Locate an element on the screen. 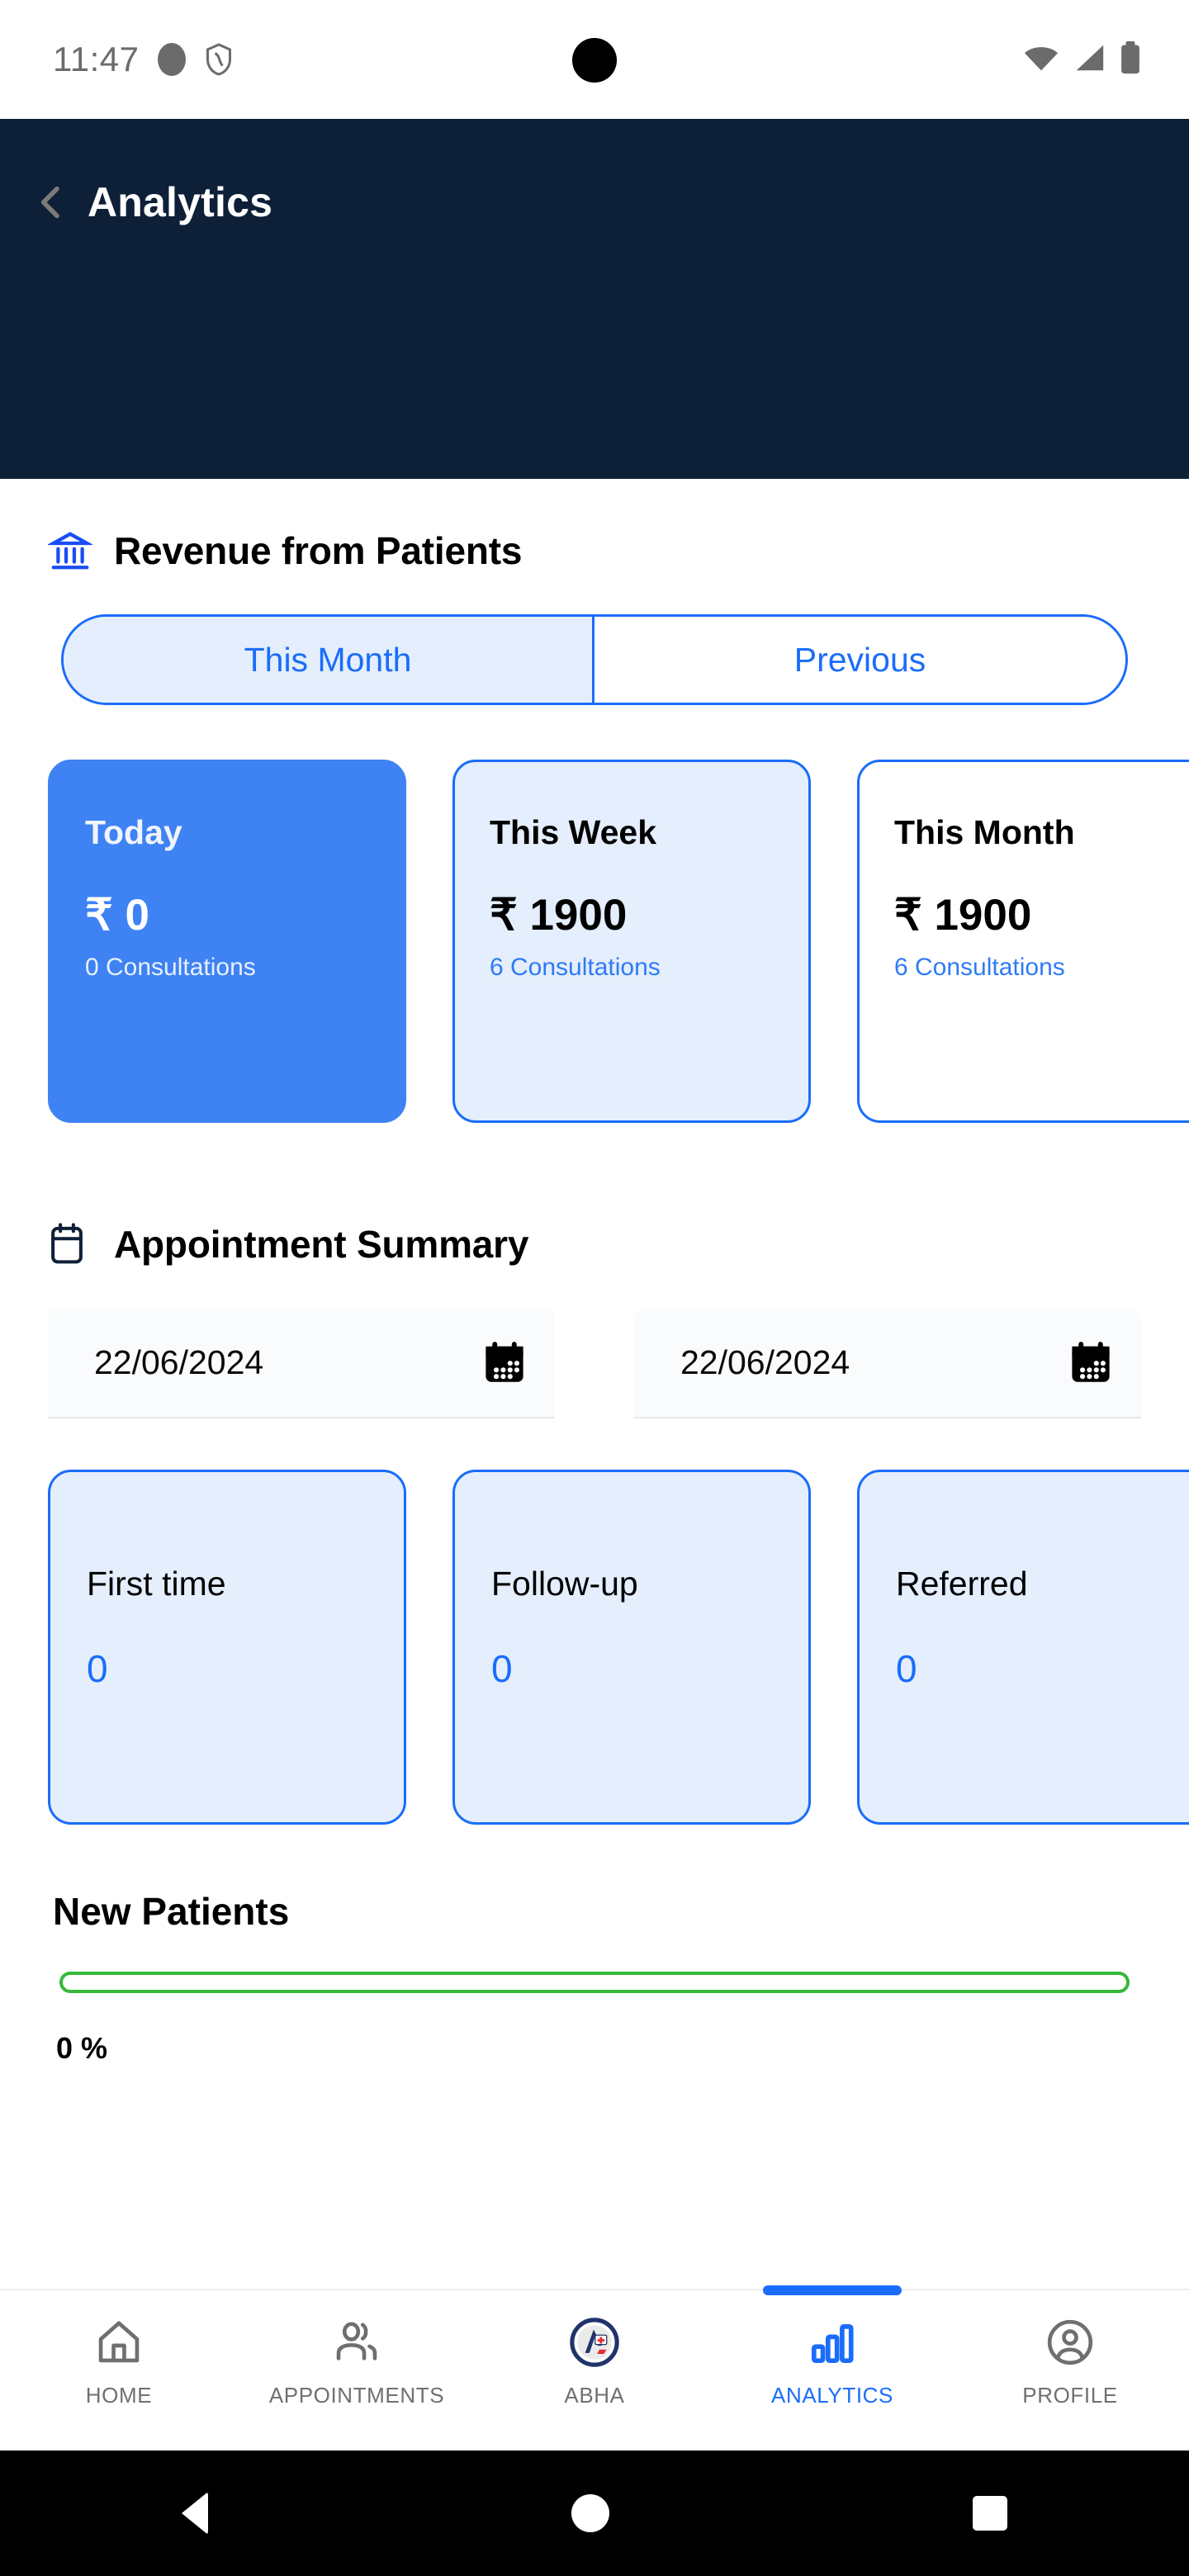 The width and height of the screenshot is (1189, 2576). abha-logo-icon is located at coordinates (594, 2342).